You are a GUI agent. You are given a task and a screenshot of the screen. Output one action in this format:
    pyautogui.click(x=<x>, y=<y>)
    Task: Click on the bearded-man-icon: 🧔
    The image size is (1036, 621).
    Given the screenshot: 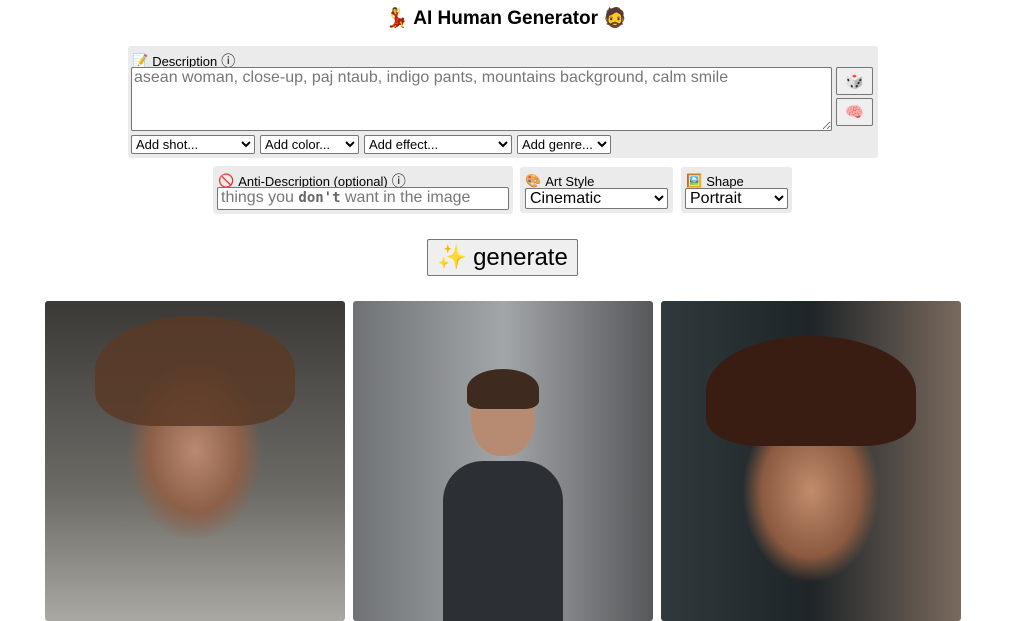 What is the action you would take?
    pyautogui.click(x=615, y=18)
    